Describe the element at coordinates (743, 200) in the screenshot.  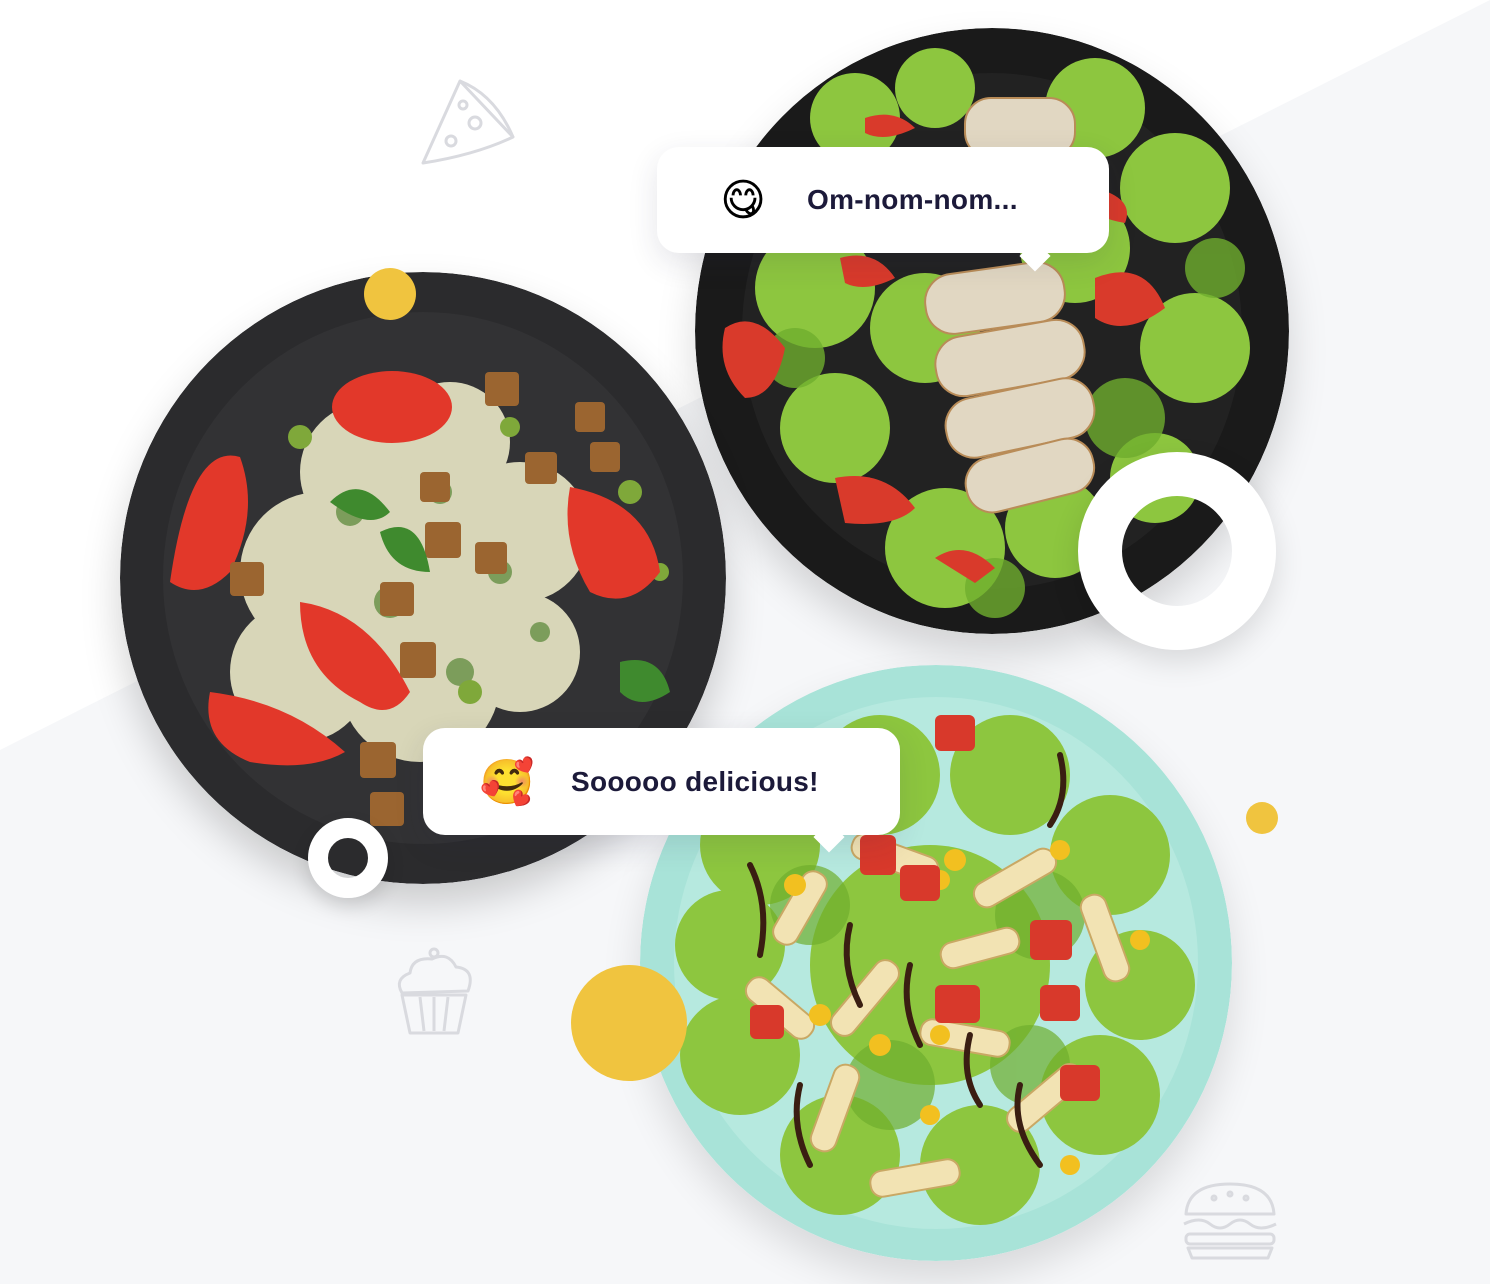
I see `yummy-face-icon: 😋` at that location.